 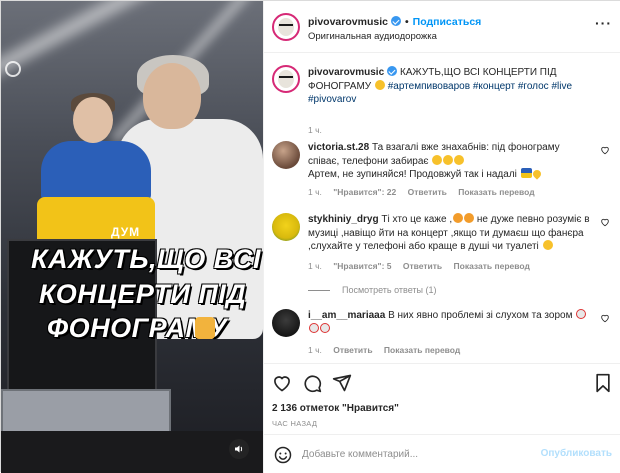 I want to click on comment-text: Ті хто це каже ,, so click(x=417, y=219).